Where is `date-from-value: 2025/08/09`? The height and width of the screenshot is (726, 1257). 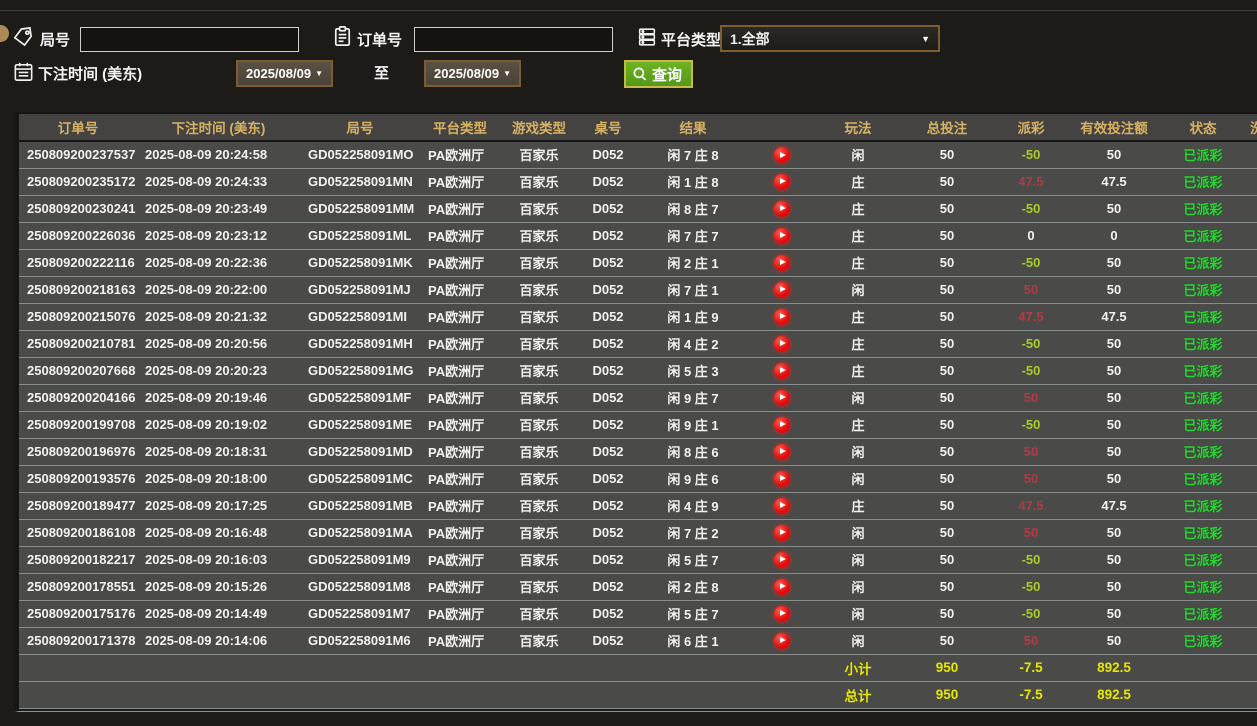
date-from-value: 2025/08/09 is located at coordinates (279, 73).